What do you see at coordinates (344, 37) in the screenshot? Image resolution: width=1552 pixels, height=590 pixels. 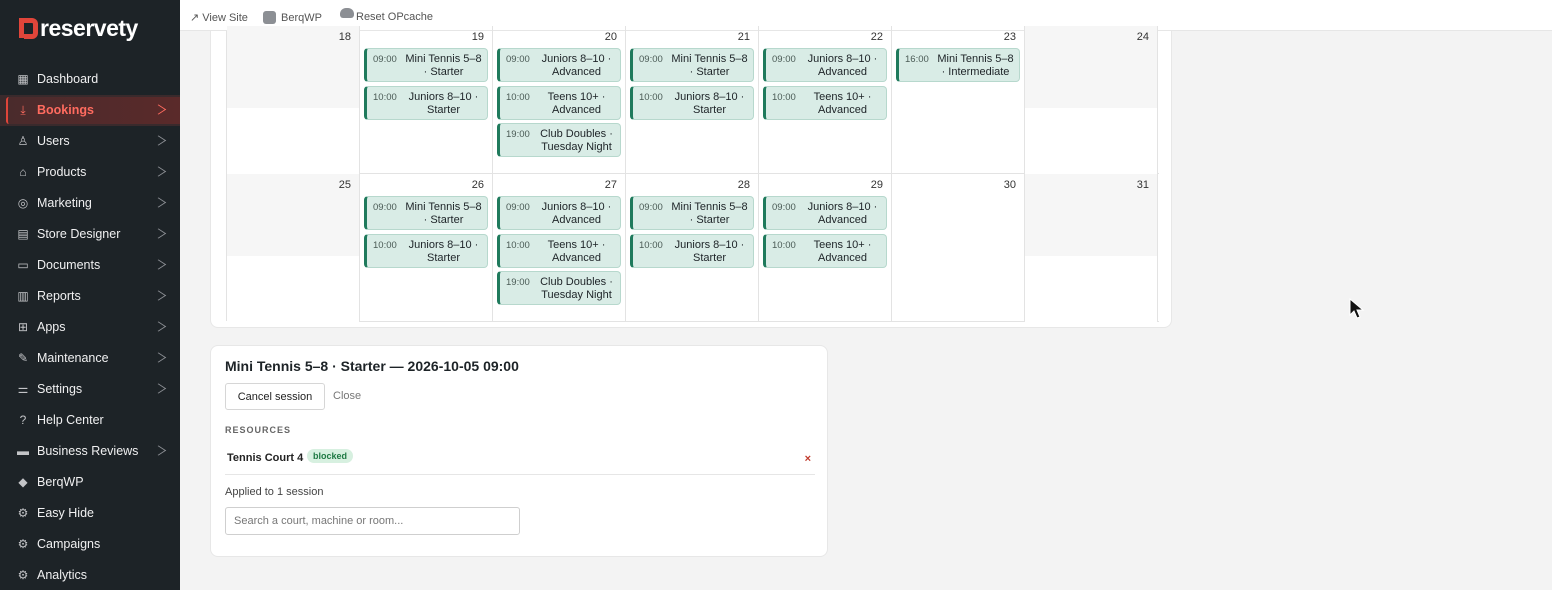 I see `day-number: 18` at bounding box center [344, 37].